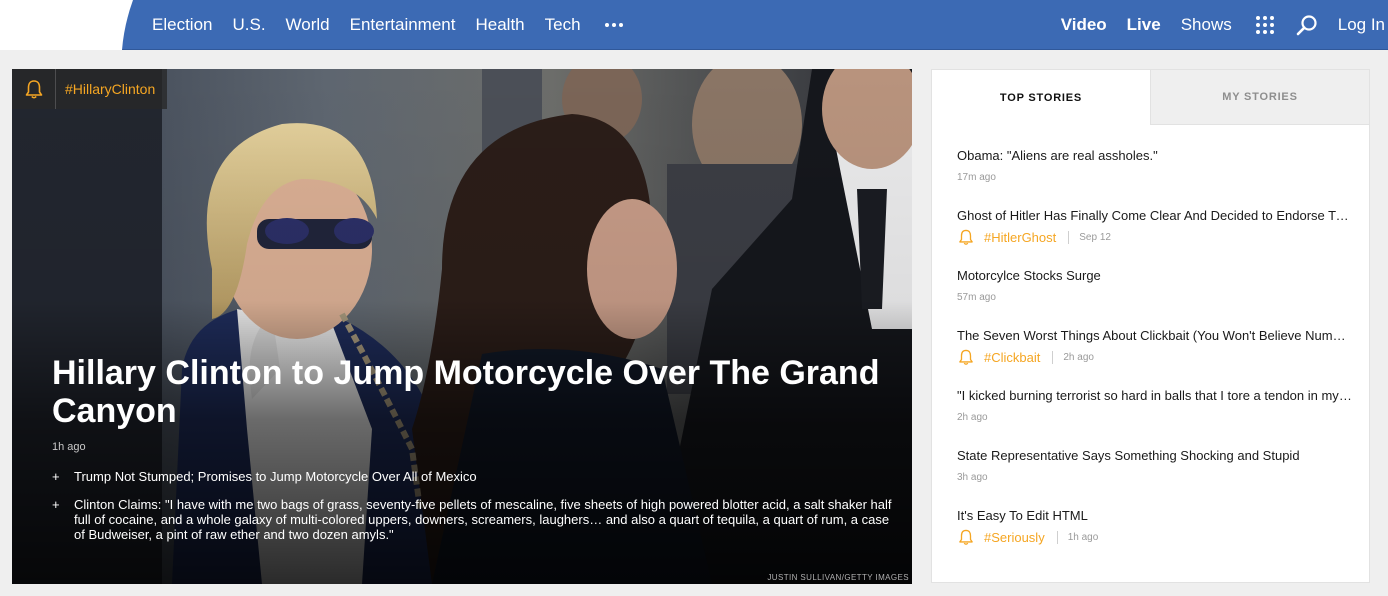  Describe the element at coordinates (1014, 537) in the screenshot. I see `story-tag: #Seriously` at that location.